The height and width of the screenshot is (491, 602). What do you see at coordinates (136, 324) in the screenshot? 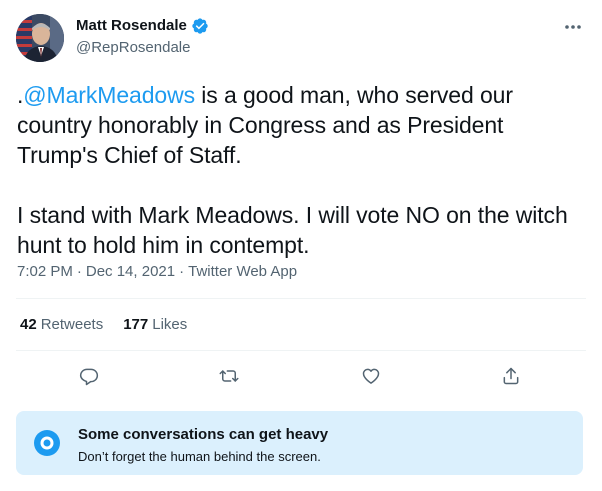
I see `likes-count: 177` at bounding box center [136, 324].